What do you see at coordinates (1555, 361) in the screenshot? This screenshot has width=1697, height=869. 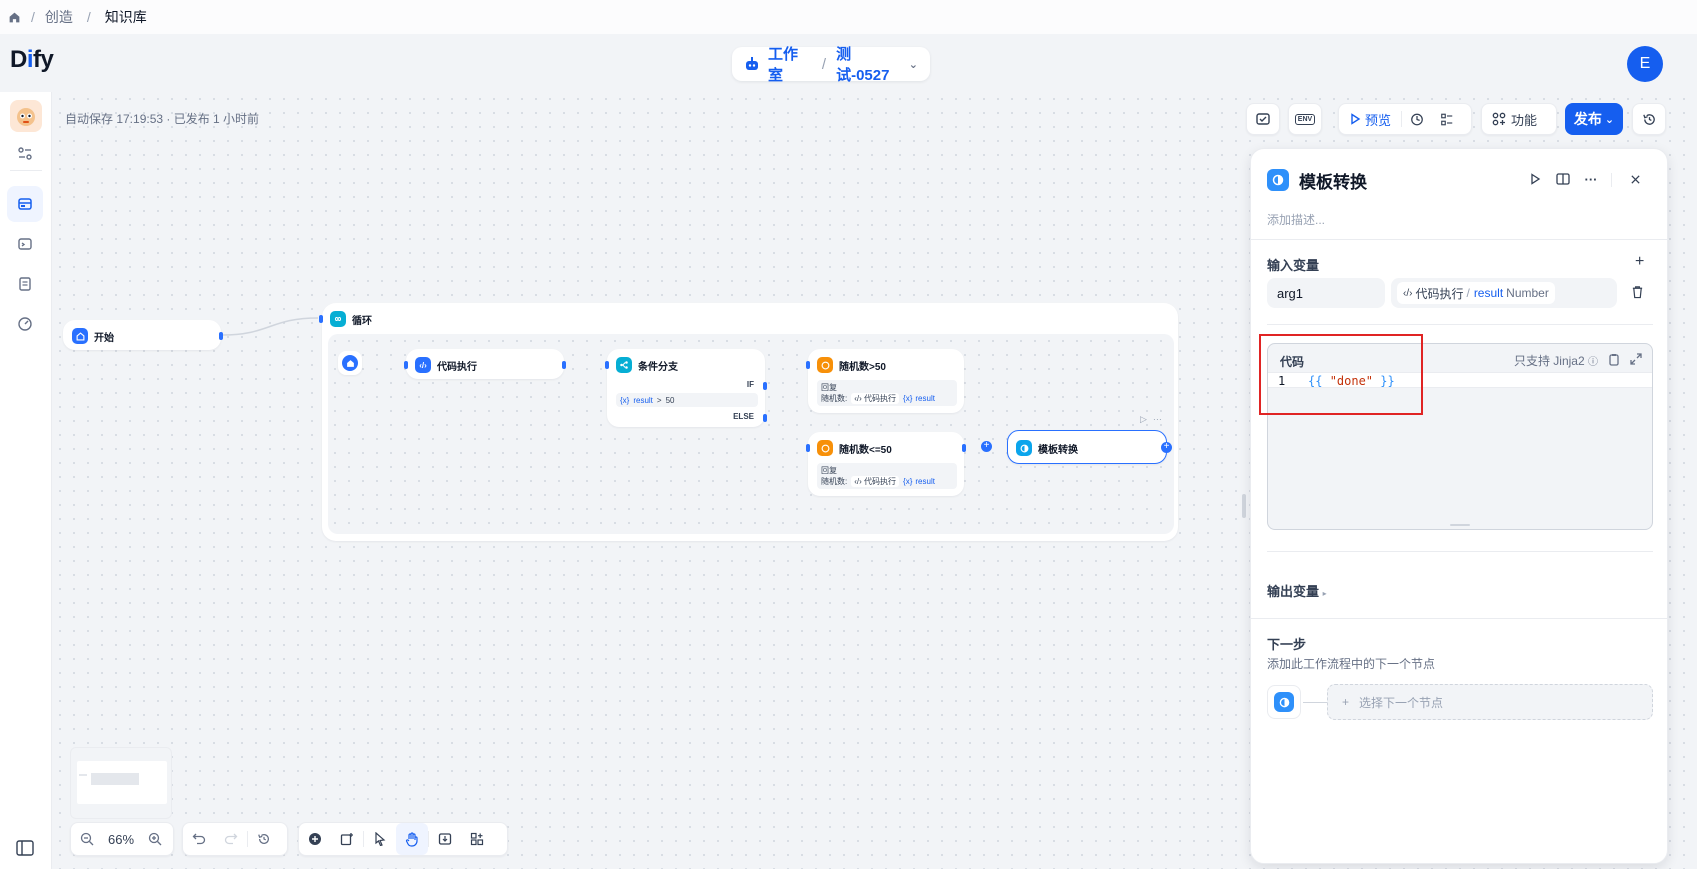 I see `jinja-note: 只支持 Jinja2 ⓘ` at bounding box center [1555, 361].